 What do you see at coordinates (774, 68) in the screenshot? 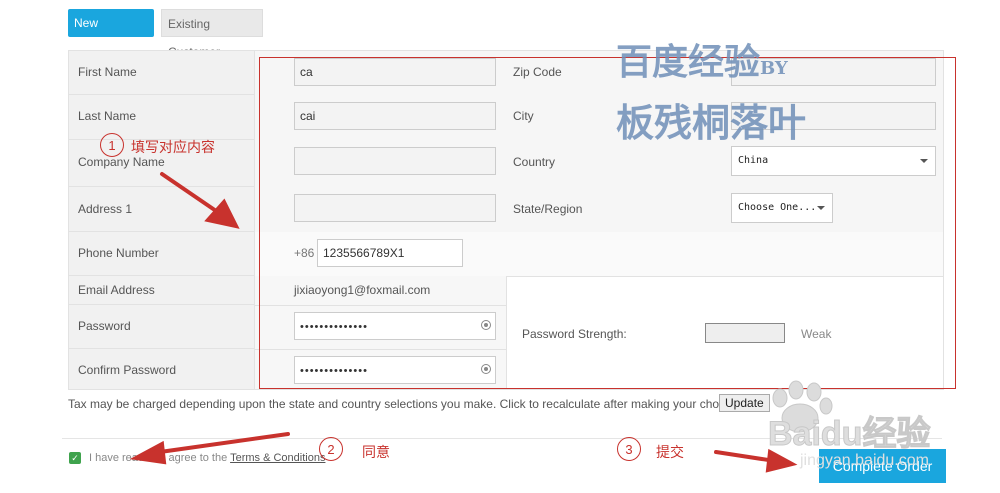
I see `watermark-by: BY` at bounding box center [774, 68].